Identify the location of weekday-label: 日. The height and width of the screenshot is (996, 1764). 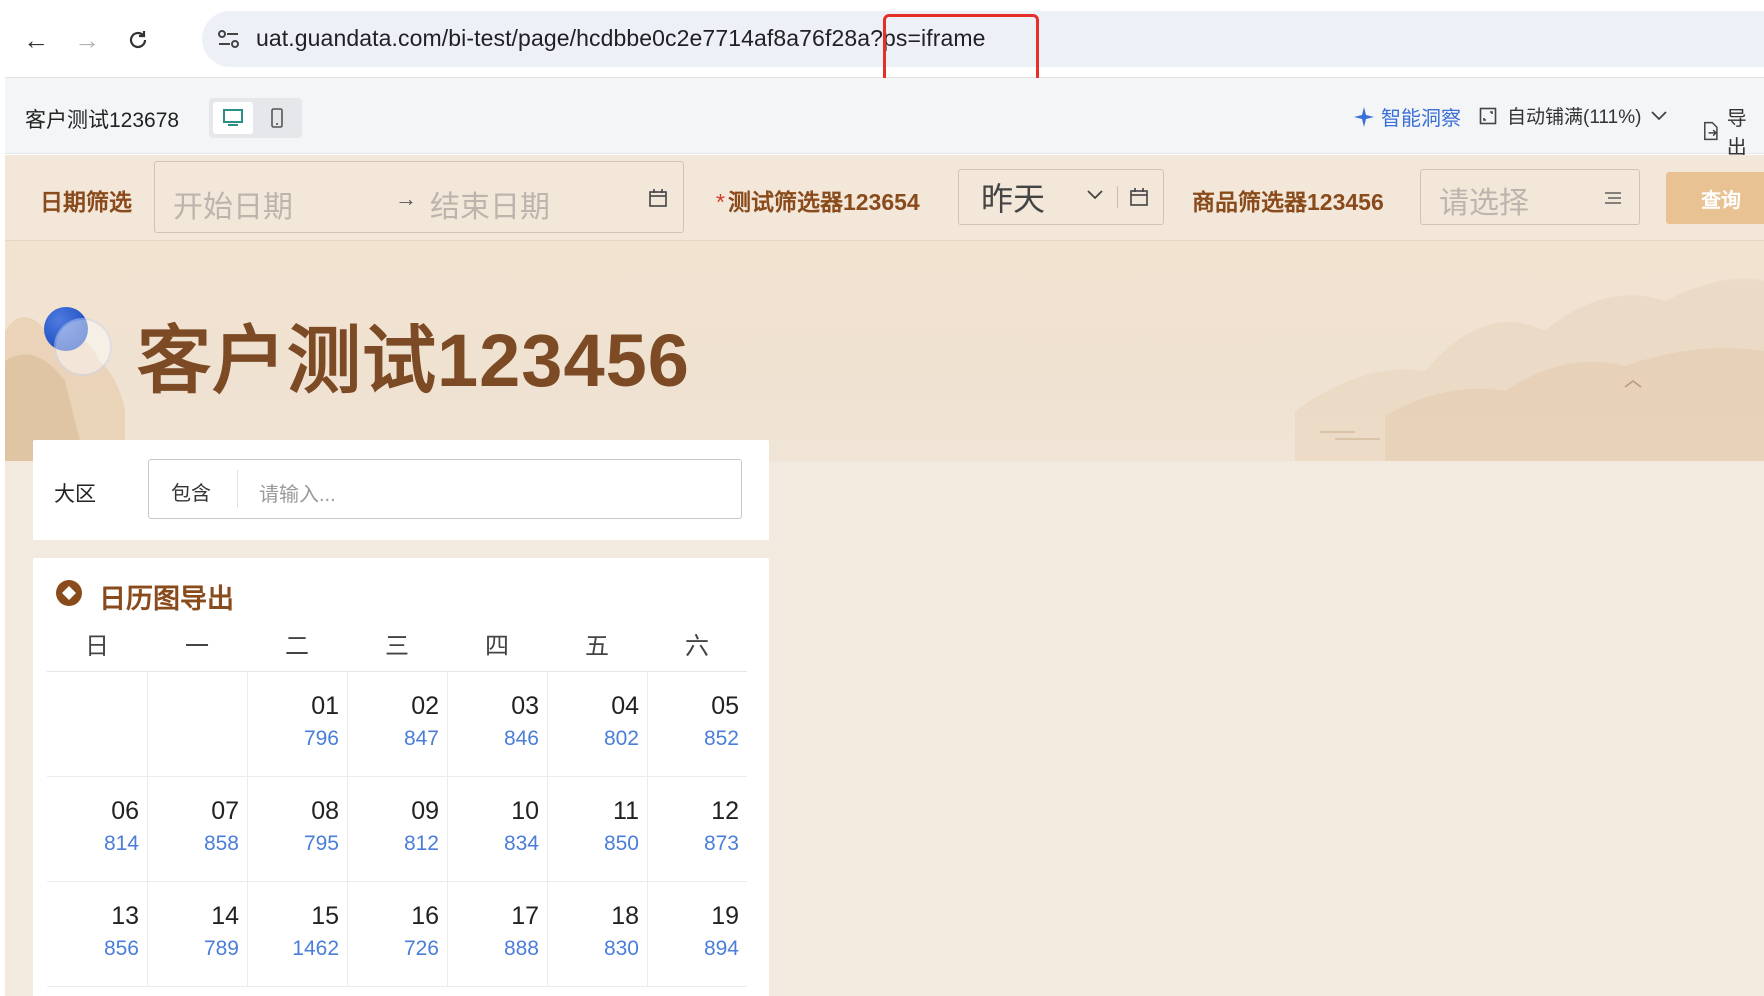
(97, 646).